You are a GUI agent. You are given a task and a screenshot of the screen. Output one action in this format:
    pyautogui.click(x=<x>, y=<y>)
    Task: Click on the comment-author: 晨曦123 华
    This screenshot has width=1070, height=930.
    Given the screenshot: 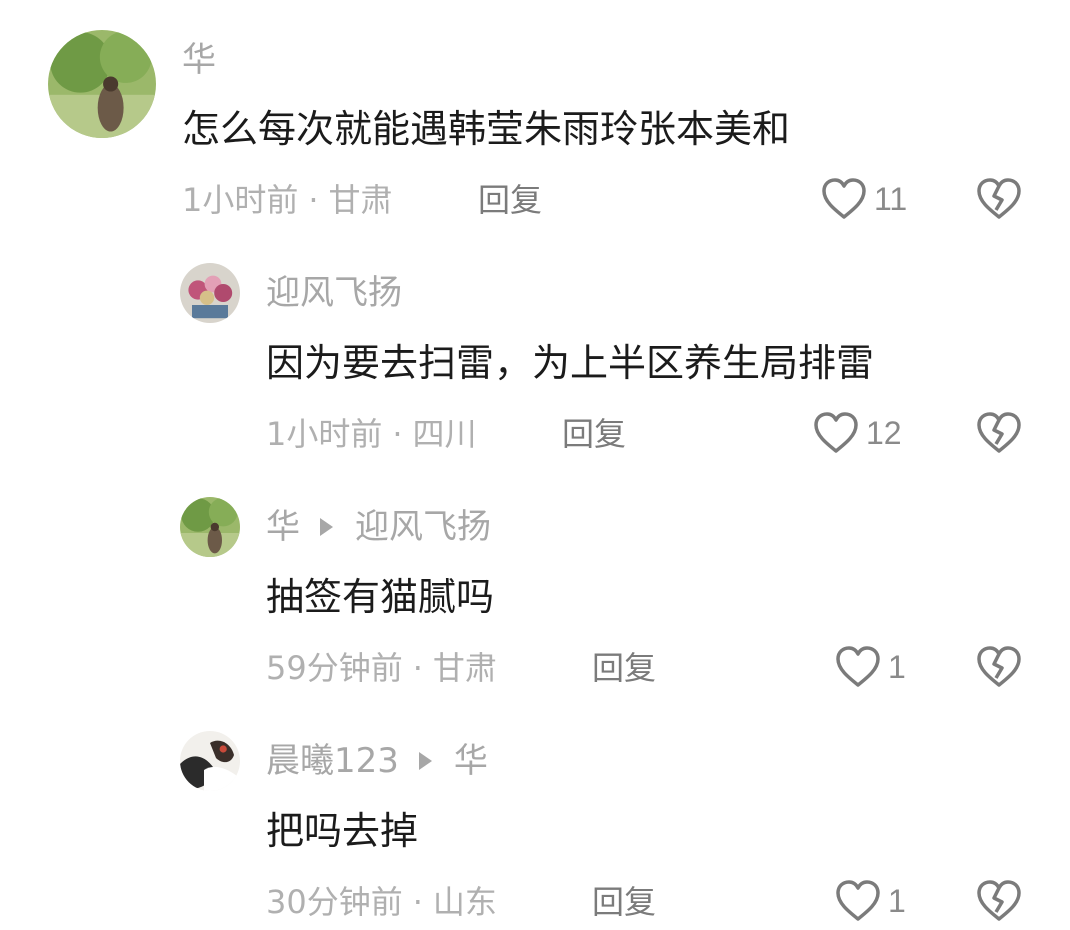 What is the action you would take?
    pyautogui.click(x=377, y=761)
    